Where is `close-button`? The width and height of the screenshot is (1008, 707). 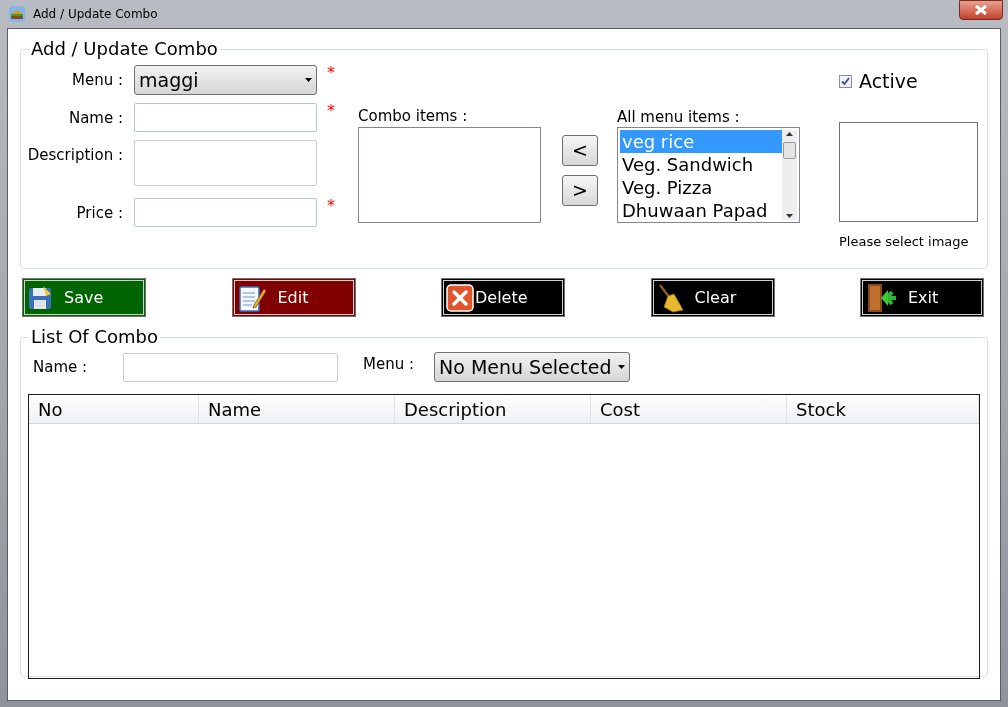
close-button is located at coordinates (981, 10).